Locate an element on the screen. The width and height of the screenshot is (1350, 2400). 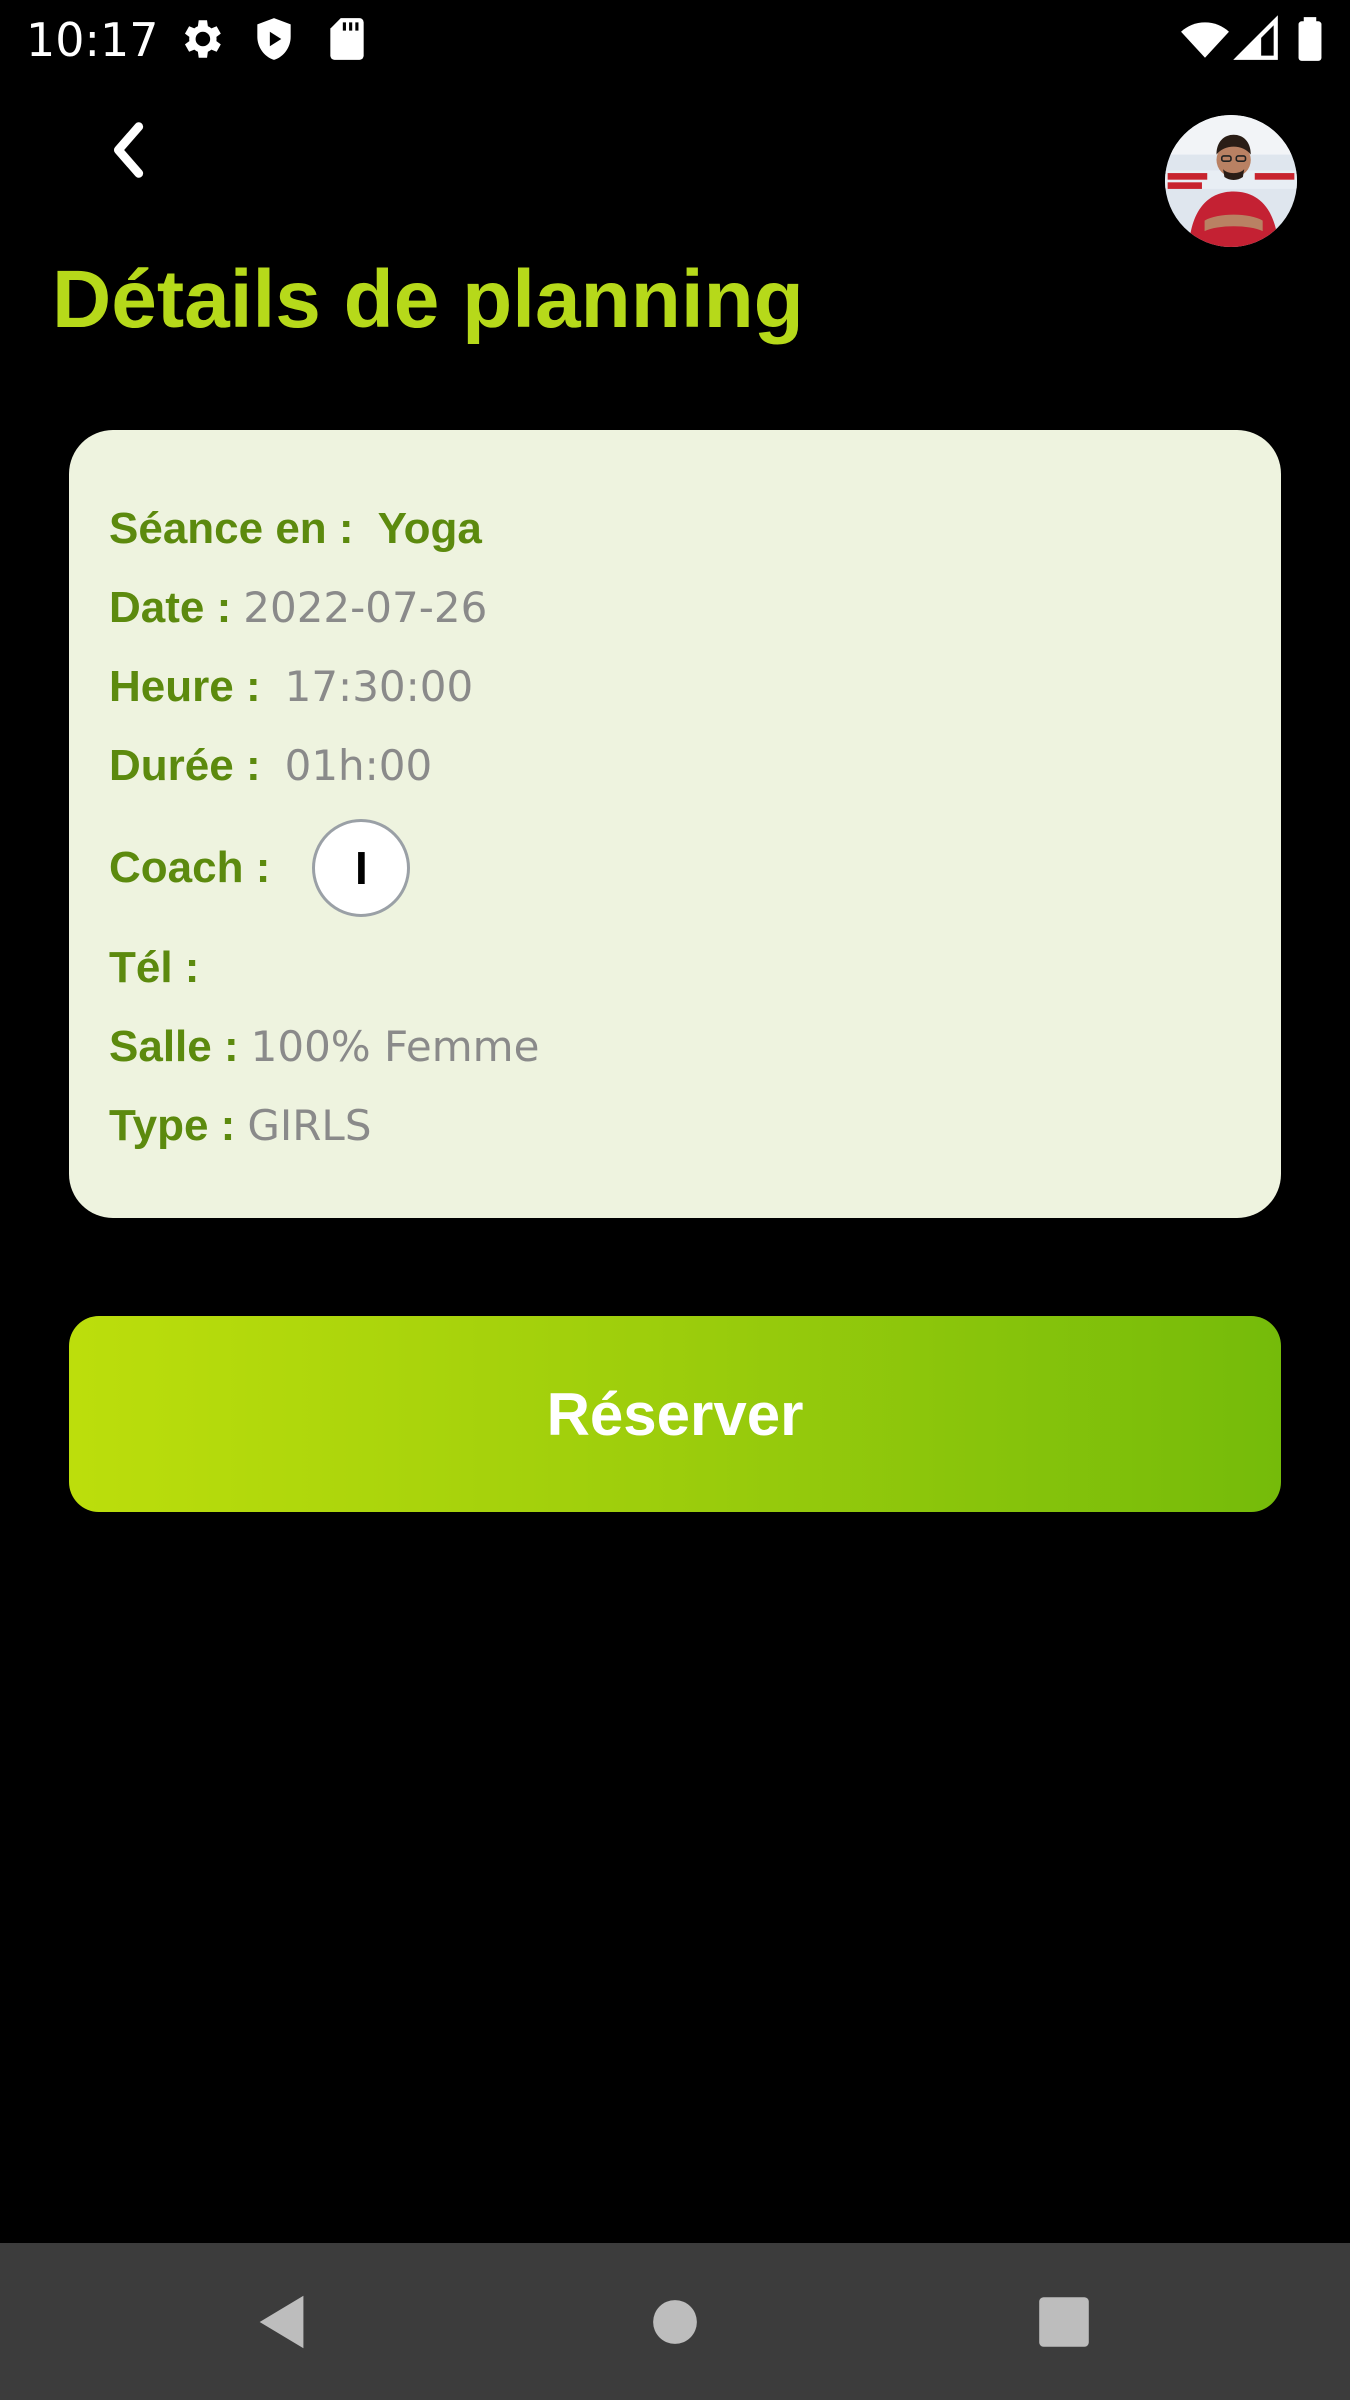
heure-row: Heure : 17:30:00 is located at coordinates (291, 687).